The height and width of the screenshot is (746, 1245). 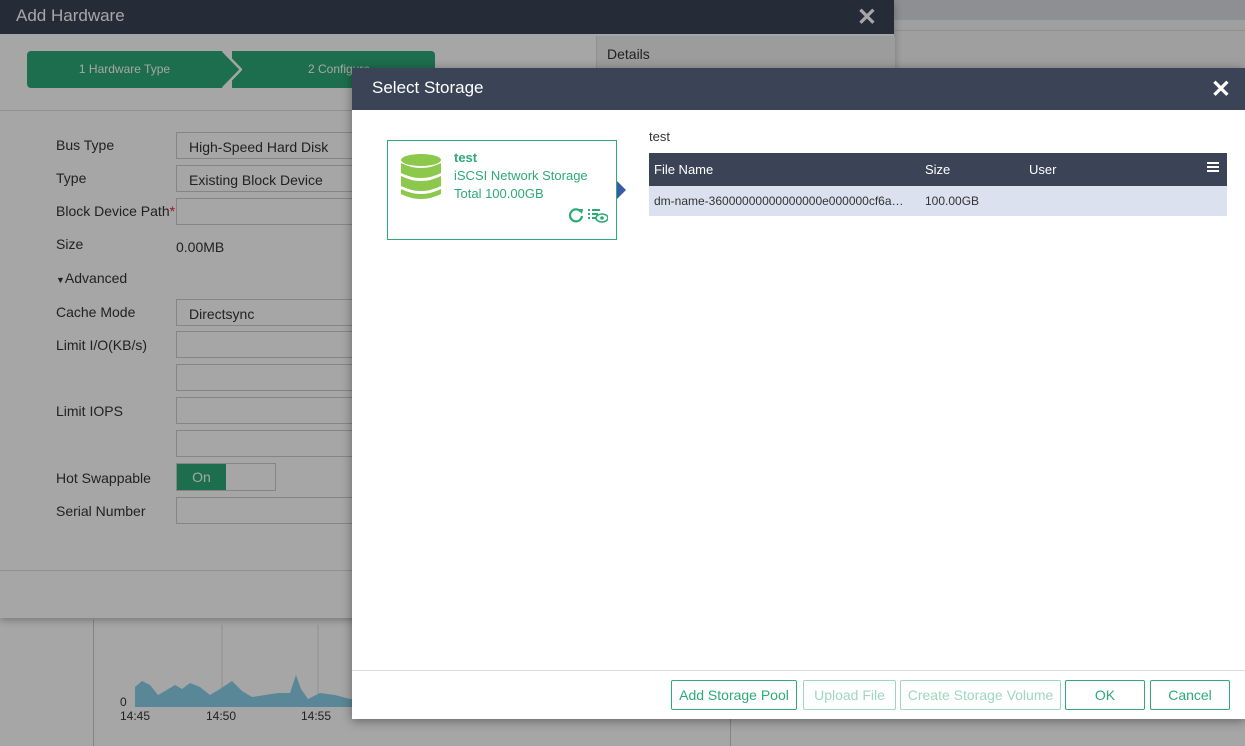 I want to click on select-storage-title: Select Storage, so click(x=428, y=87).